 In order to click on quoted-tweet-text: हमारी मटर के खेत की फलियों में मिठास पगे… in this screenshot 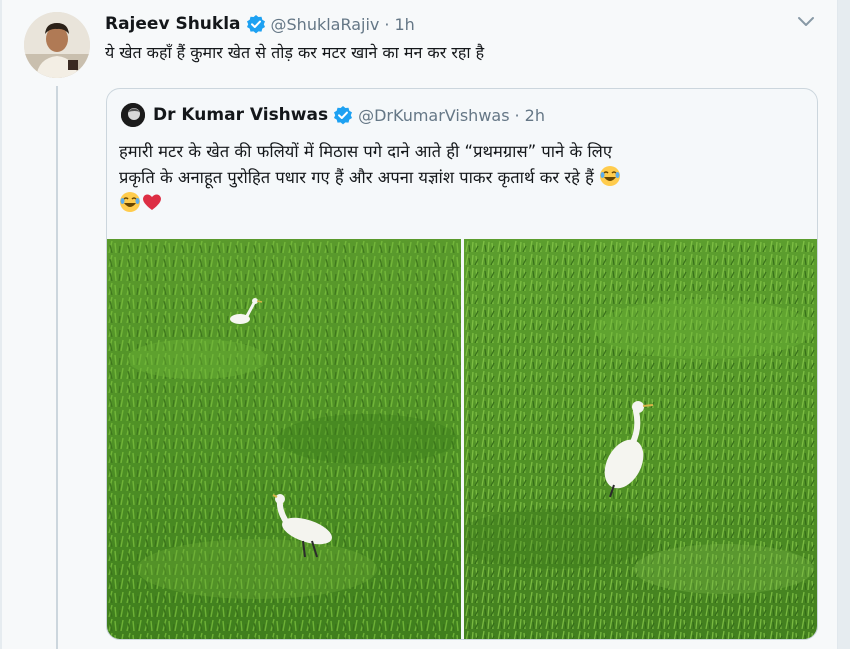, I will do `click(464, 178)`.